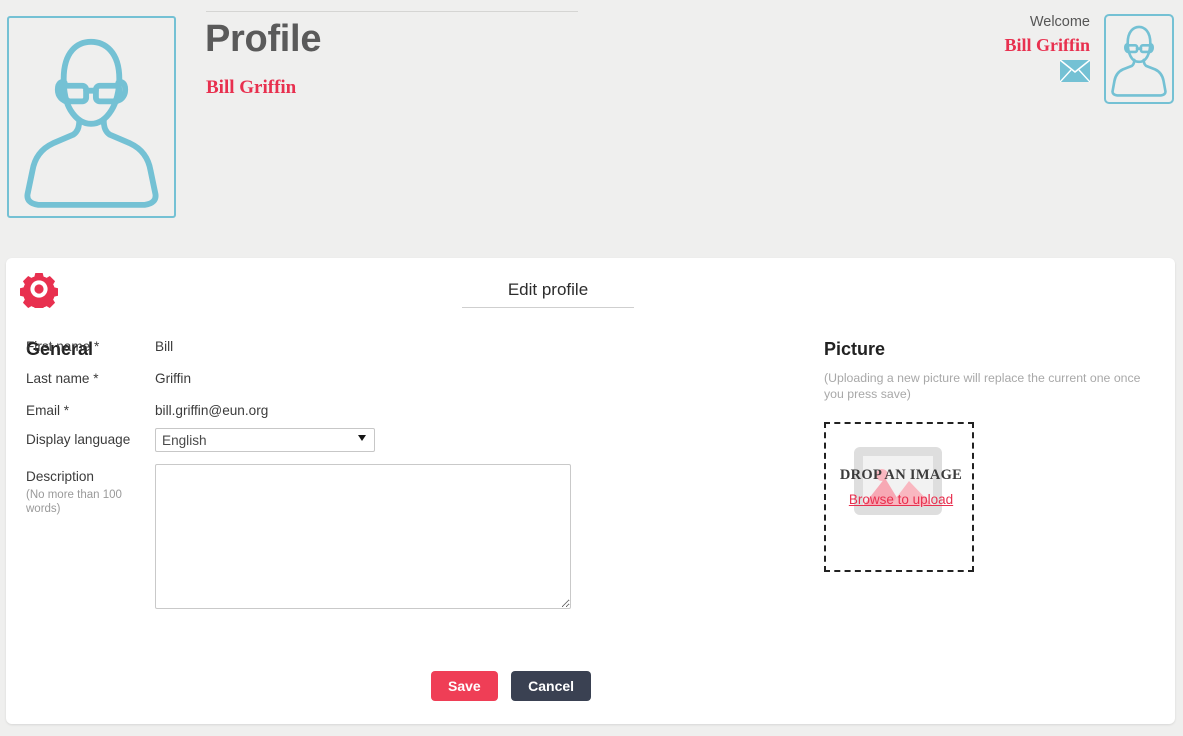 Image resolution: width=1183 pixels, height=736 pixels. I want to click on tab-edit-profile: Edit profile, so click(548, 293).